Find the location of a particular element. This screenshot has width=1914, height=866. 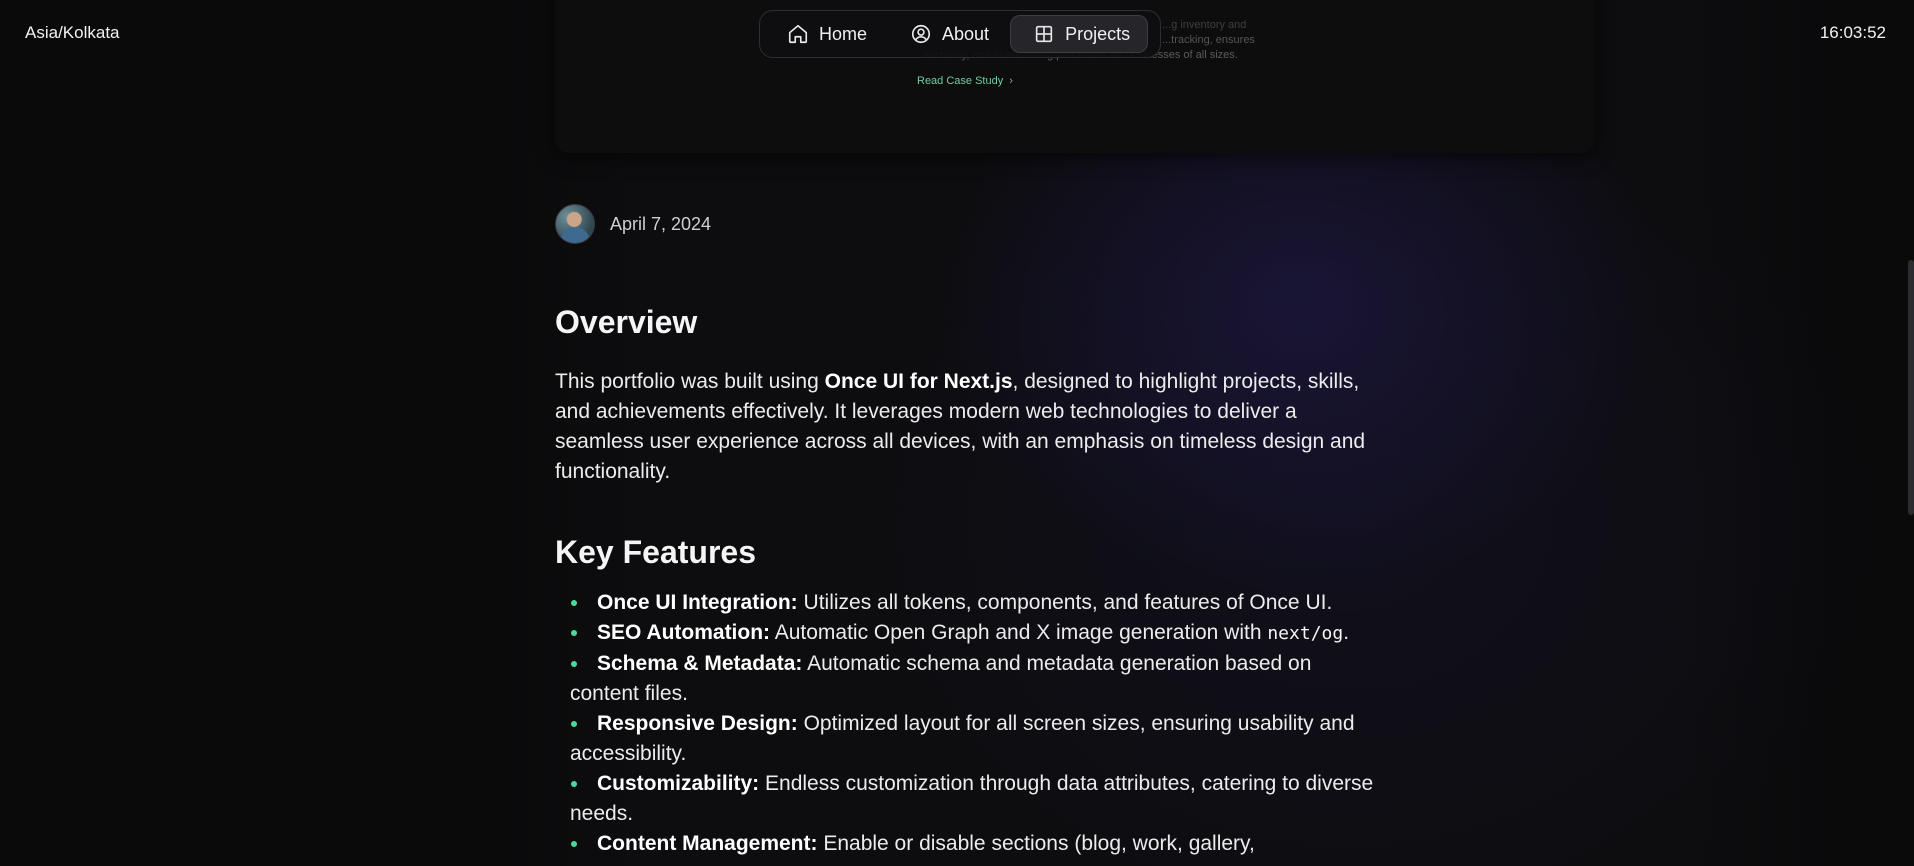

overview-text-prefix: This portfolio was built using is located at coordinates (690, 381).